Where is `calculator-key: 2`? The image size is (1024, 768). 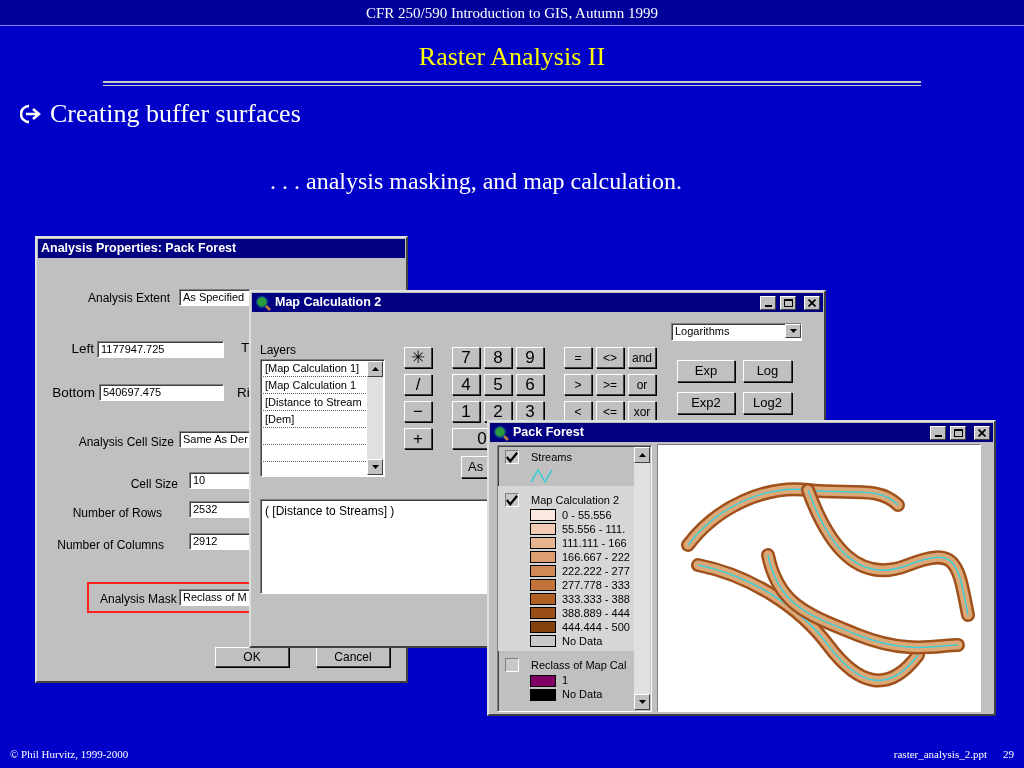 calculator-key: 2 is located at coordinates (498, 411).